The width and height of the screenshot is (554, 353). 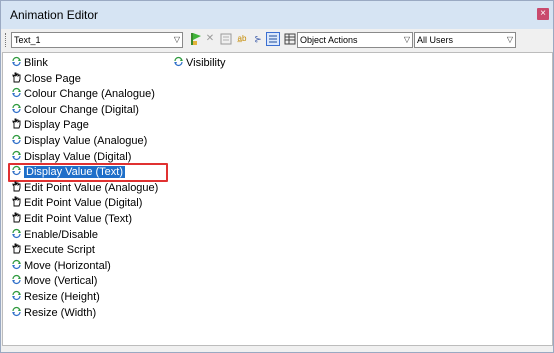 What do you see at coordinates (78, 219) in the screenshot?
I see `list-item-label: Edit Point Value (Text)` at bounding box center [78, 219].